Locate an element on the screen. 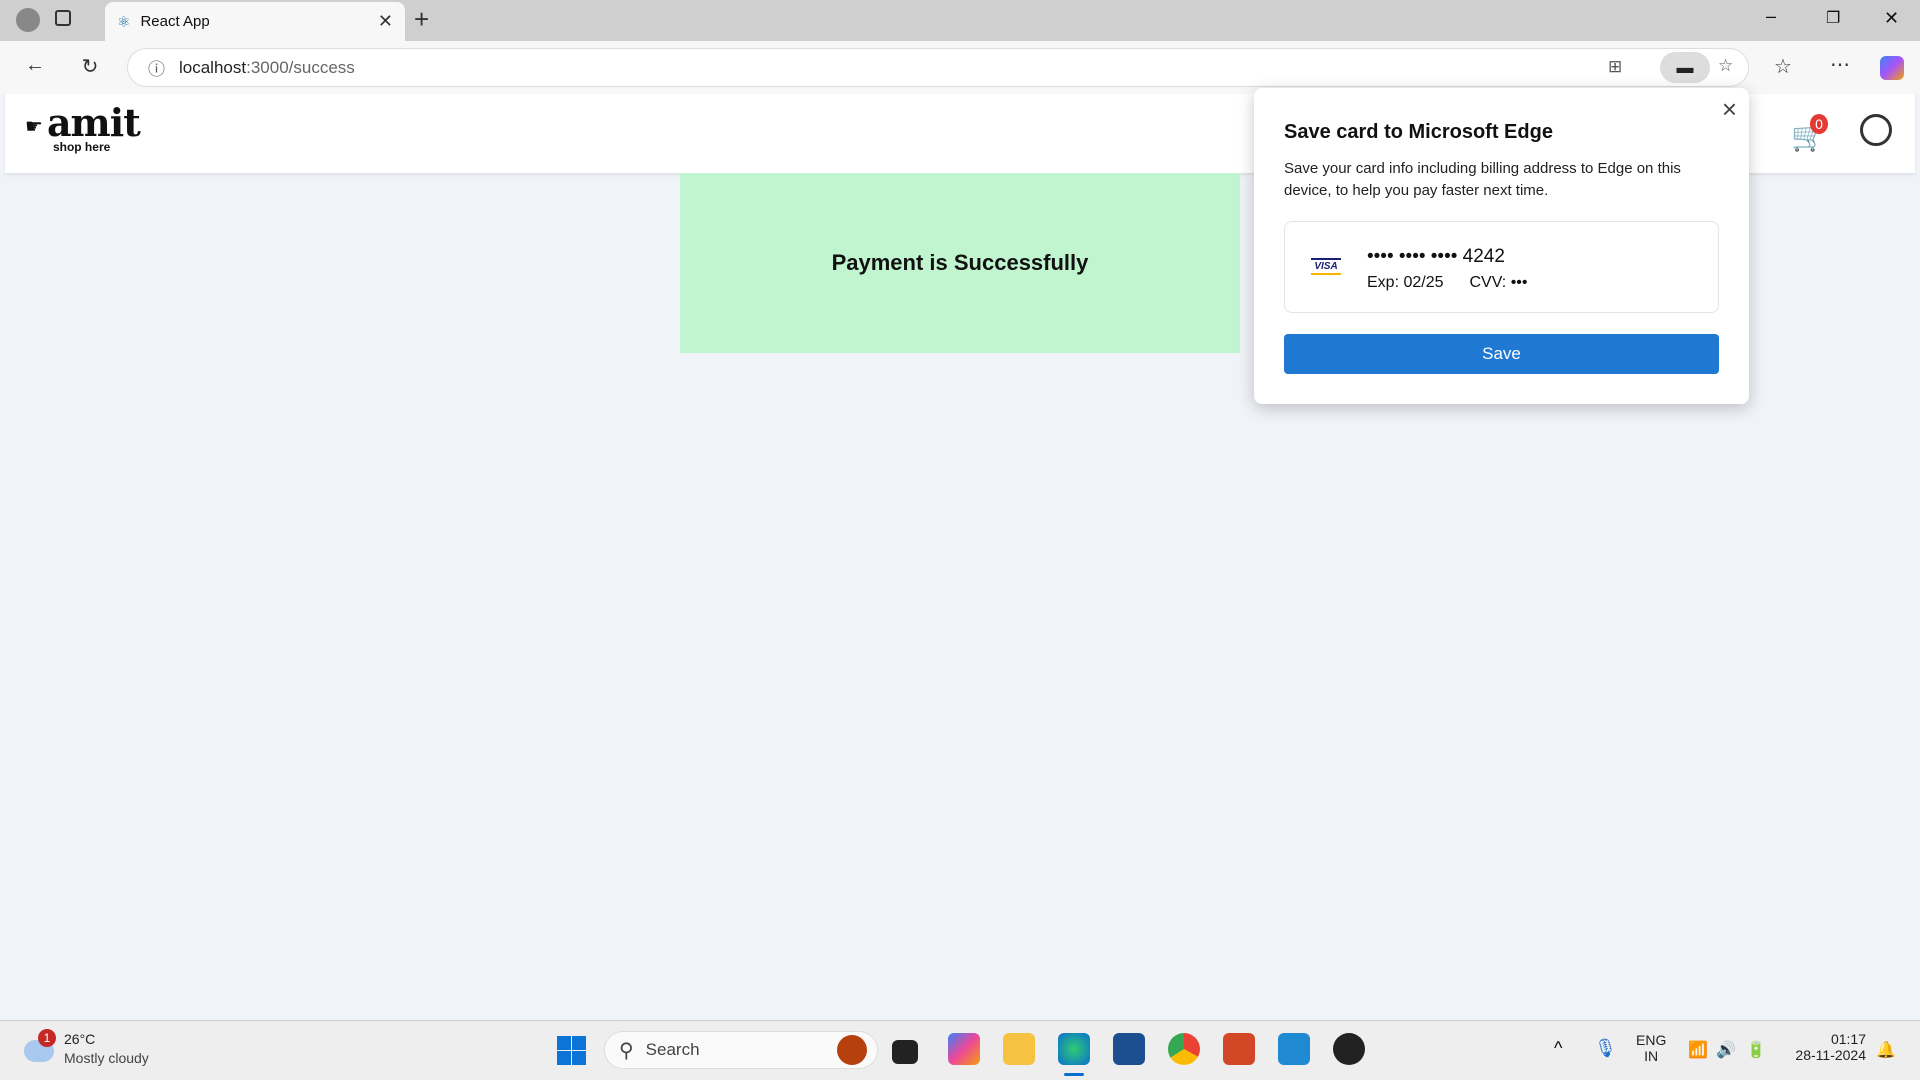 This screenshot has width=1920, height=1080. card-expiry: Exp: 02/25 is located at coordinates (1405, 282).